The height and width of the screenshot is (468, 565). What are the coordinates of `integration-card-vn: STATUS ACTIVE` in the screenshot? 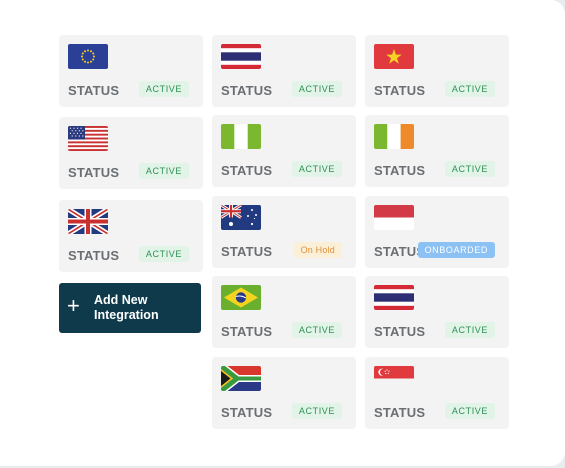 It's located at (437, 71).